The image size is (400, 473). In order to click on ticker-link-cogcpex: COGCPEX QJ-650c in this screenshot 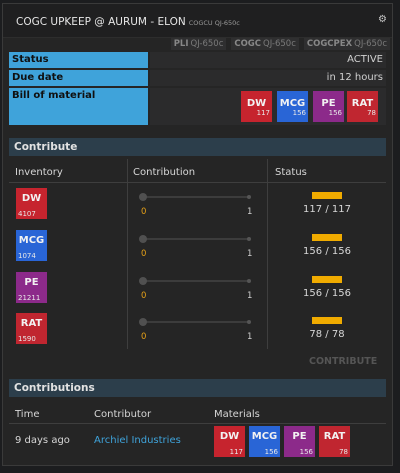, I will do `click(346, 44)`.